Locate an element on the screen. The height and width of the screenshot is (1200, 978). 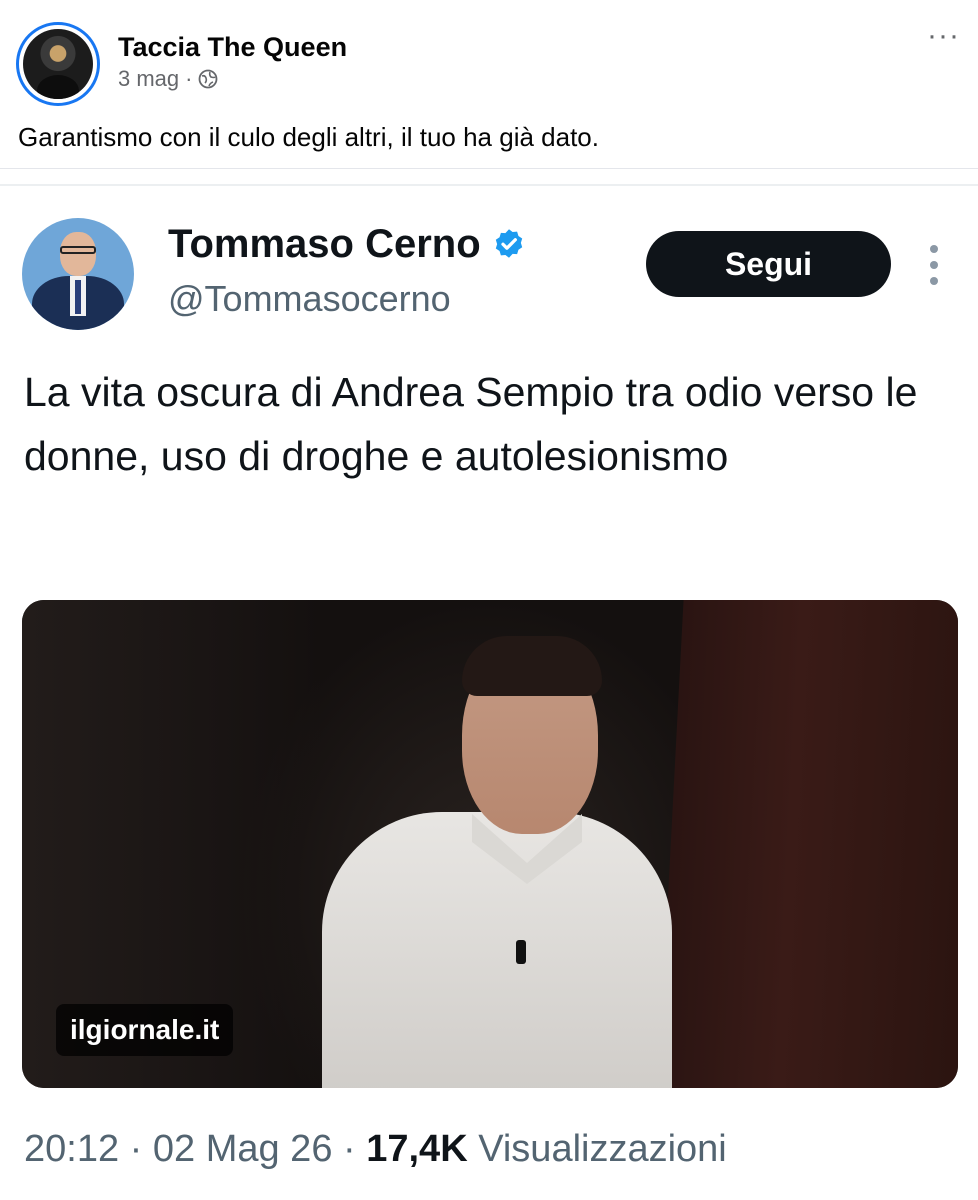
avatar-face is located at coordinates (78, 254).